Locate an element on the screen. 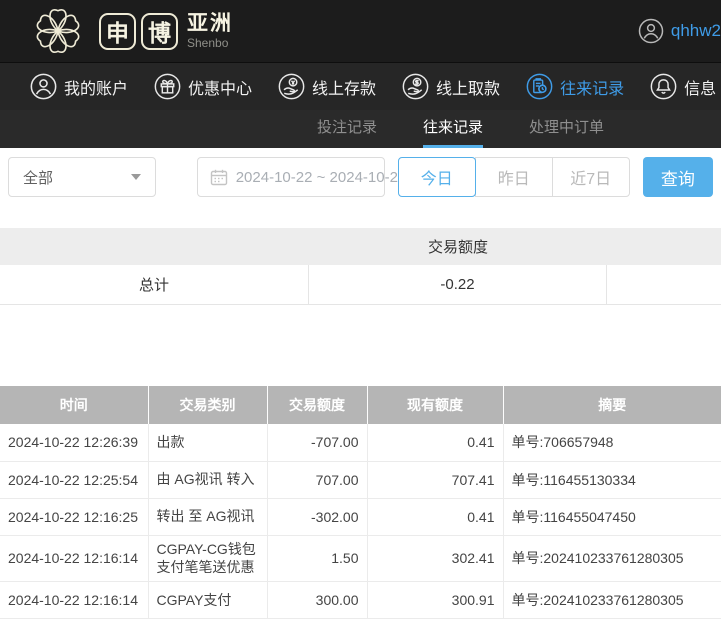 The image size is (721, 623). cell-amount: -707.00 is located at coordinates (317, 443).